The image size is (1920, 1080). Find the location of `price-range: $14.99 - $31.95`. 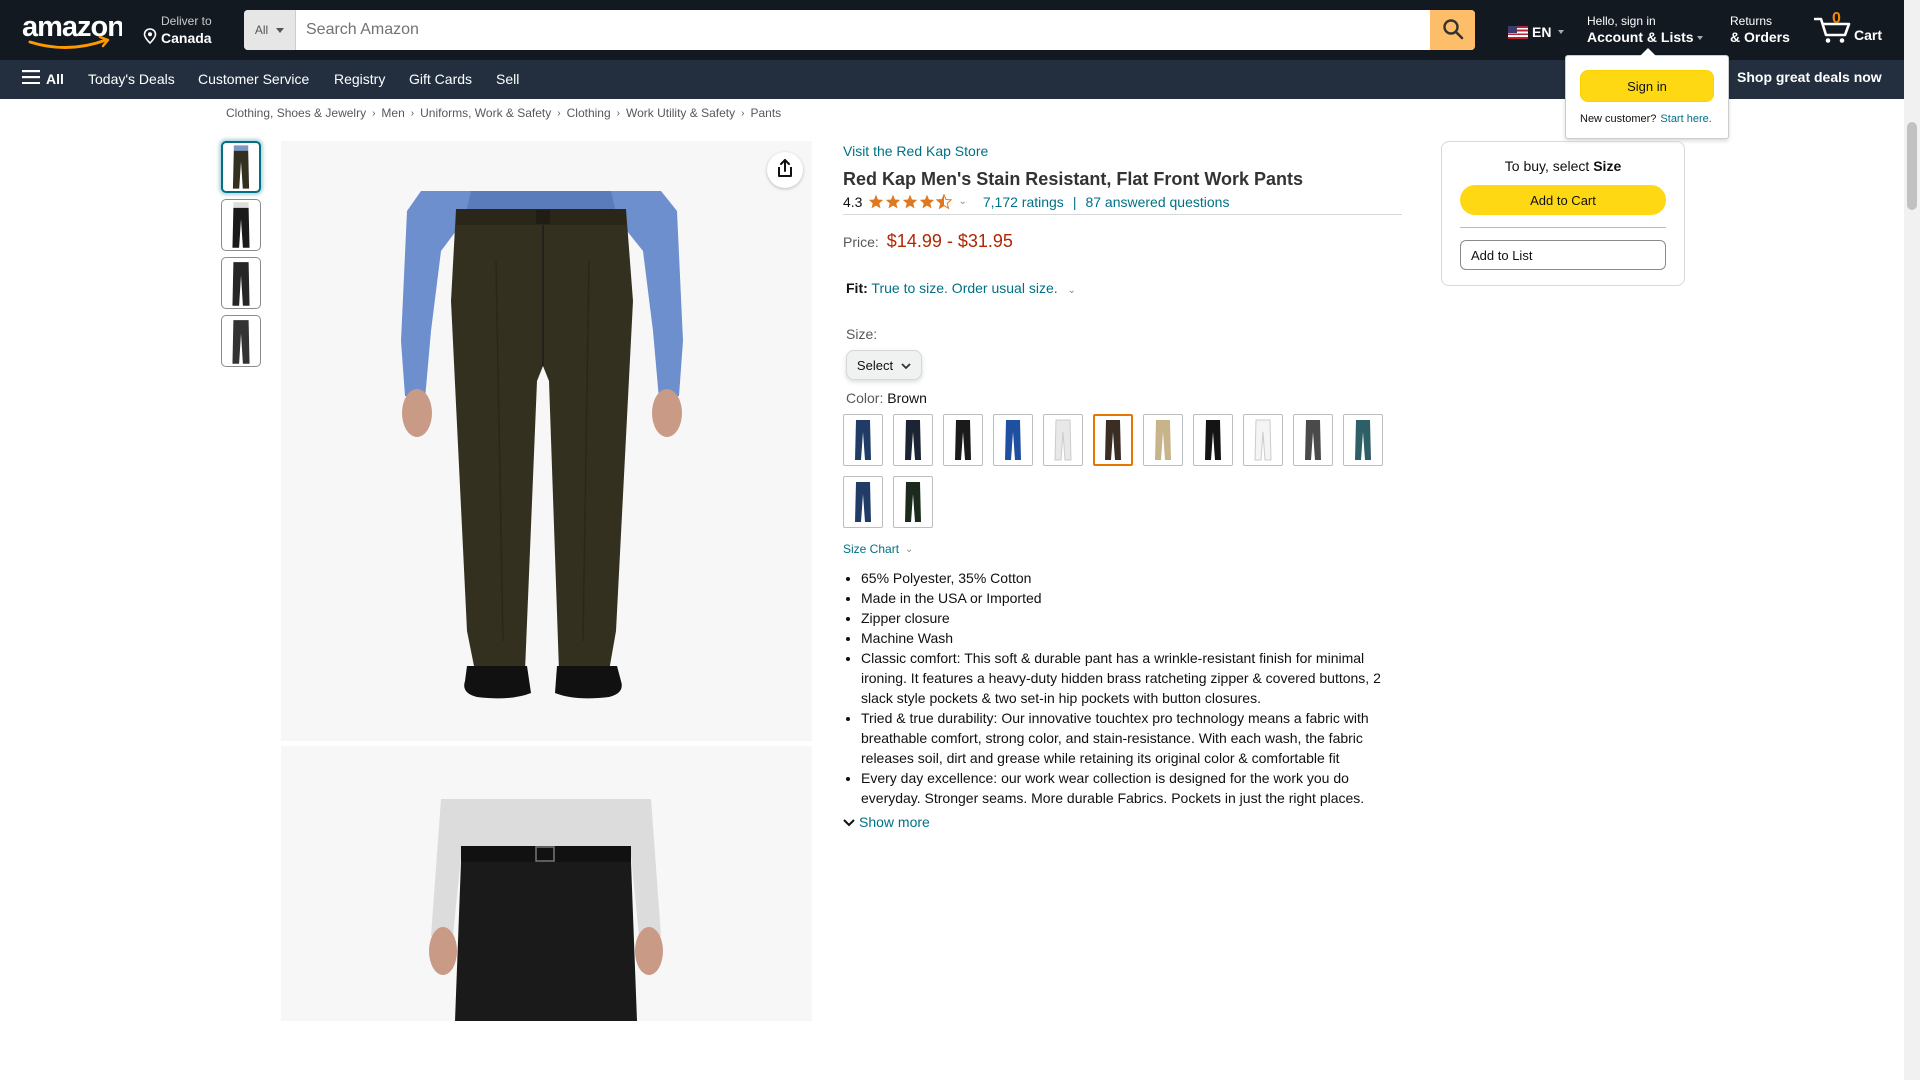

price-range: $14.99 - $31.95 is located at coordinates (950, 241).